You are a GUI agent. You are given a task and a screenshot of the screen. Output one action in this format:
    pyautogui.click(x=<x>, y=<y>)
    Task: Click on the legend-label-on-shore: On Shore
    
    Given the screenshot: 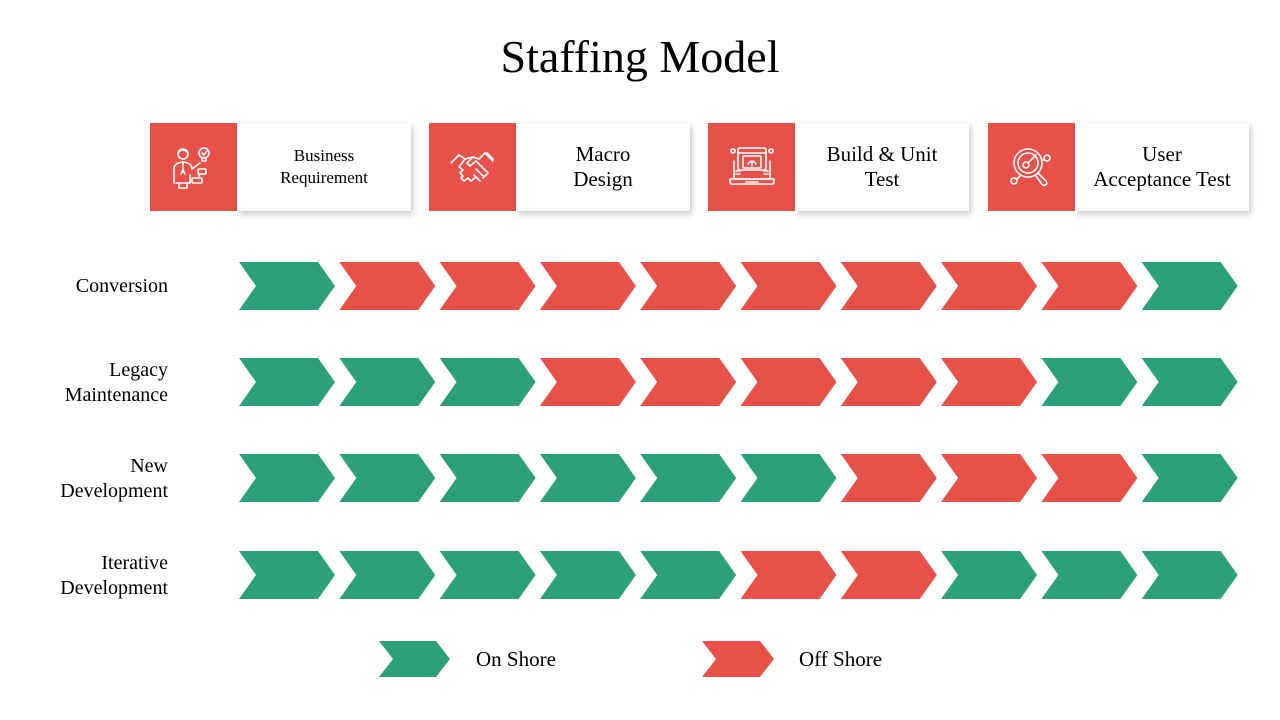 What is the action you would take?
    pyautogui.click(x=516, y=659)
    